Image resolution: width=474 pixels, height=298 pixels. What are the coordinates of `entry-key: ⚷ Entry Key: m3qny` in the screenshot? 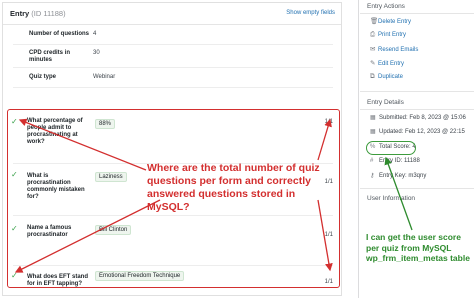 It's located at (398, 175).